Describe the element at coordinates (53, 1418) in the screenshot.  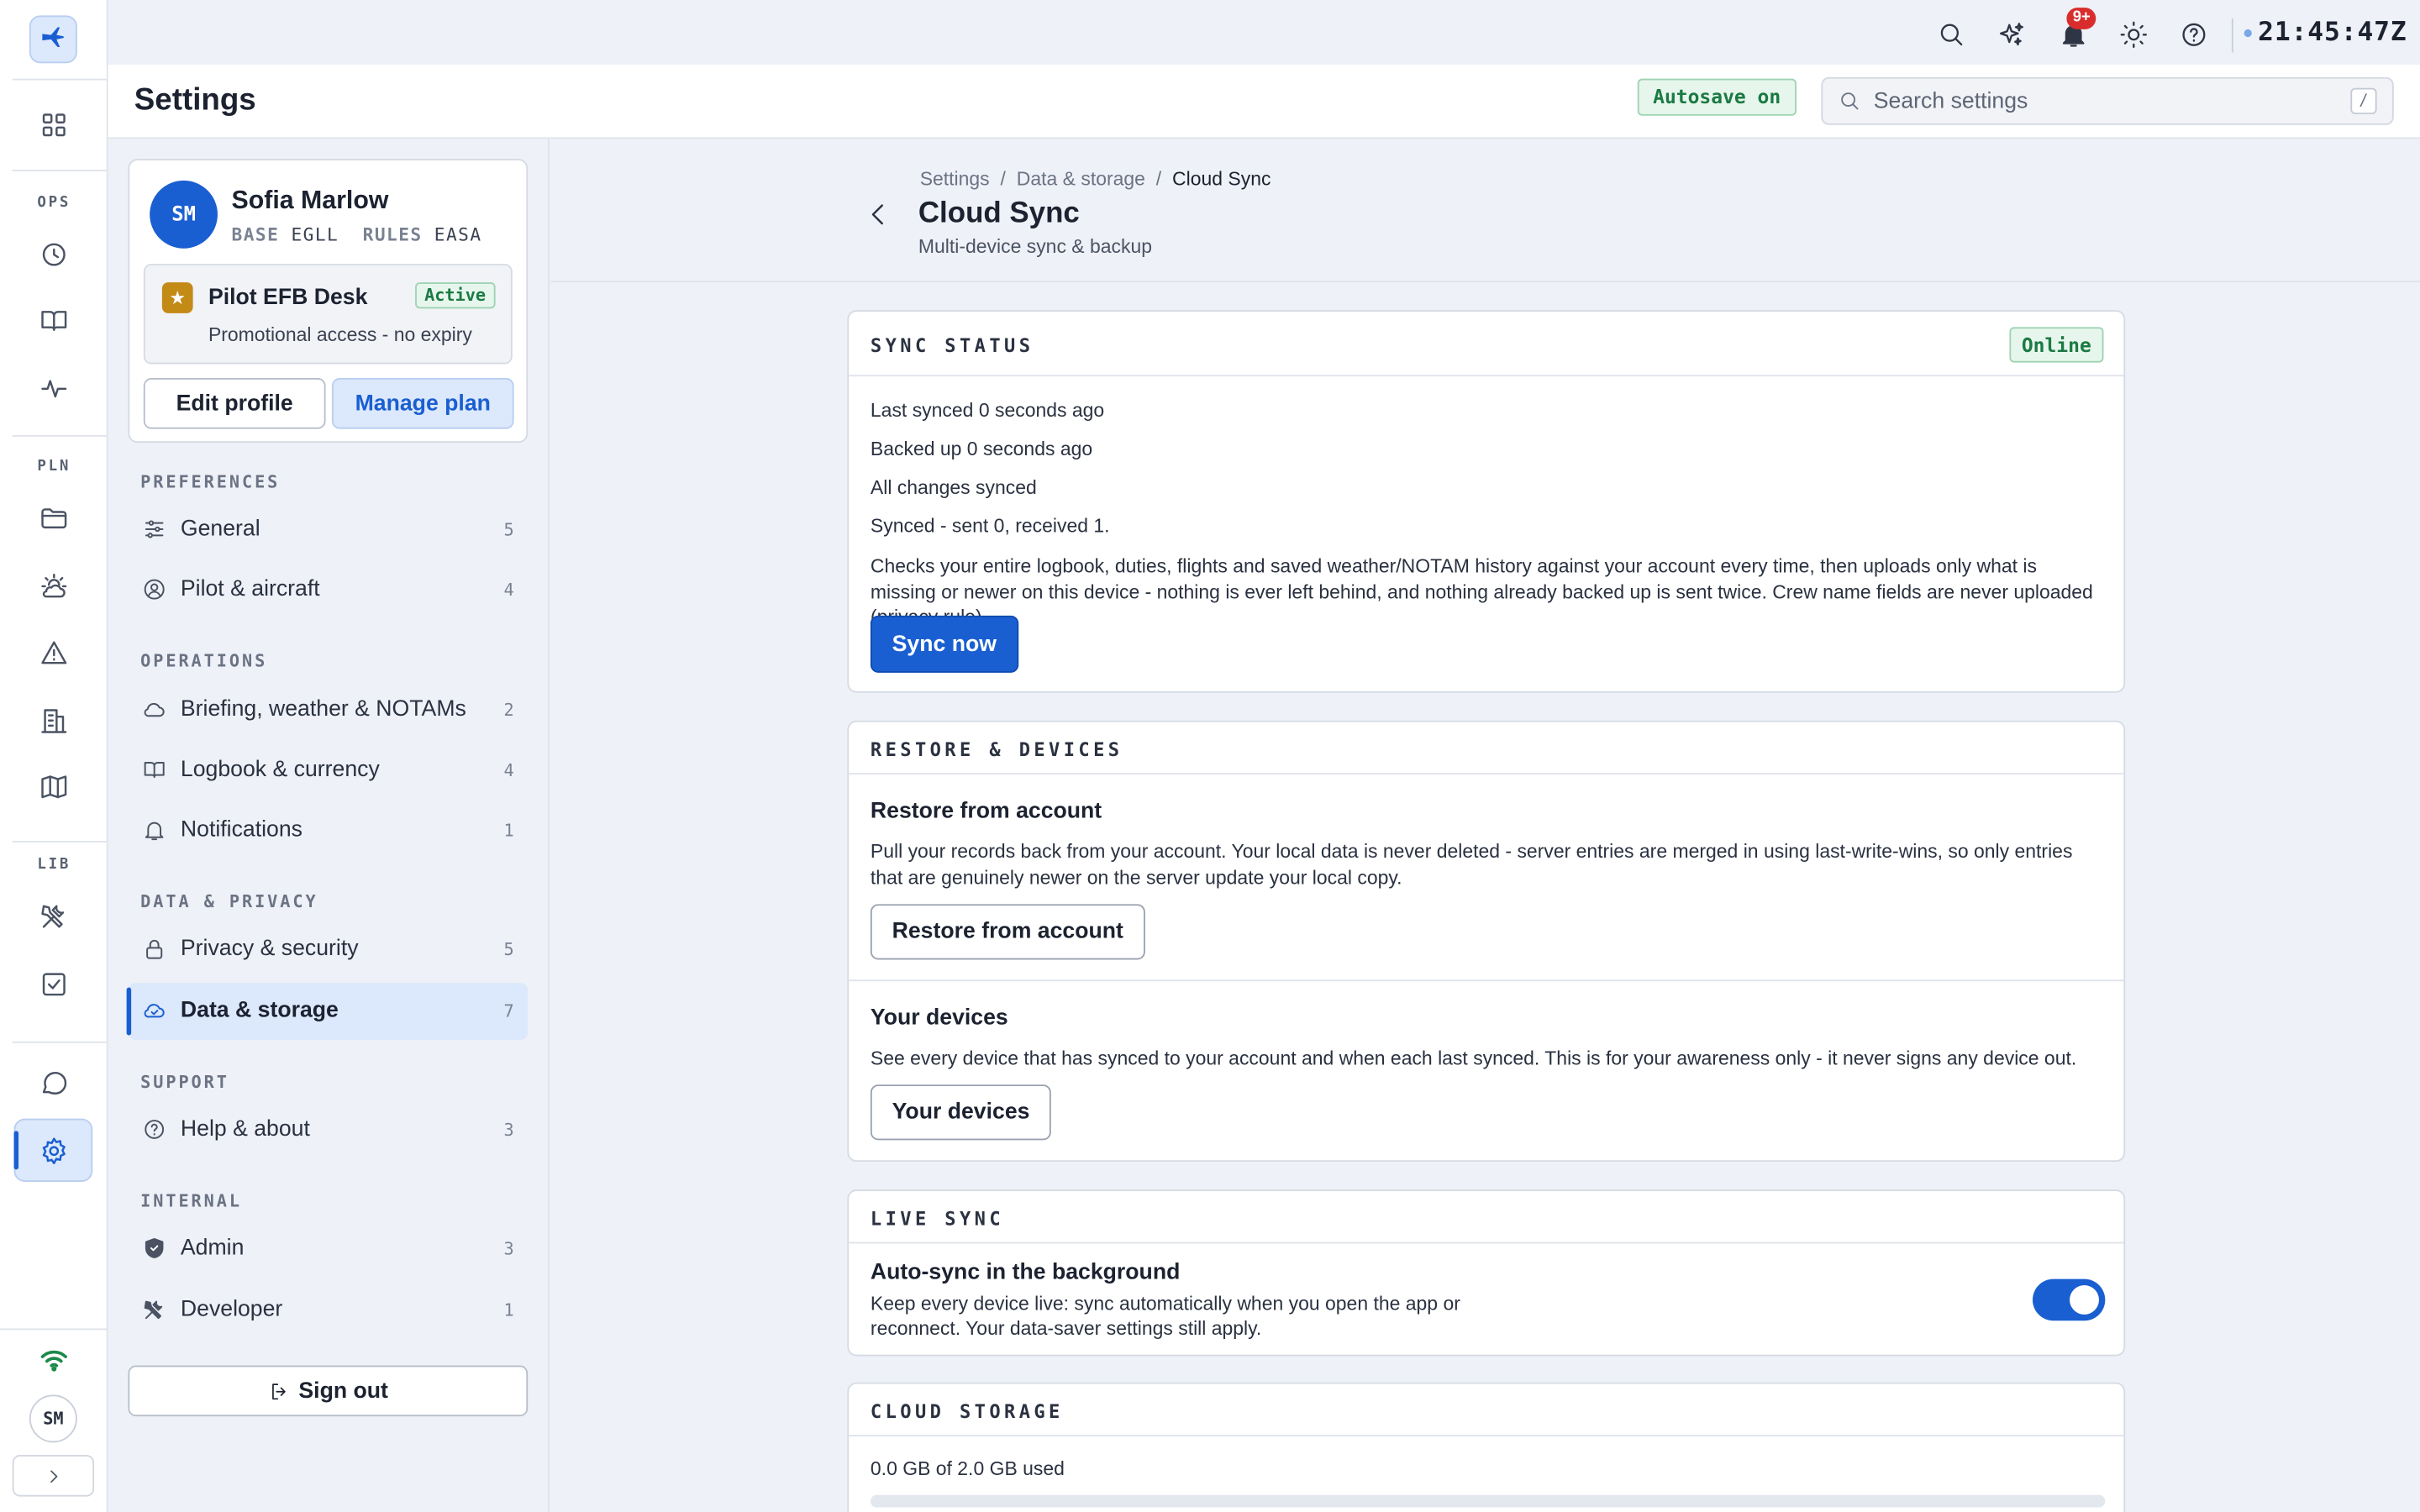
I see `user-avatar: SM` at that location.